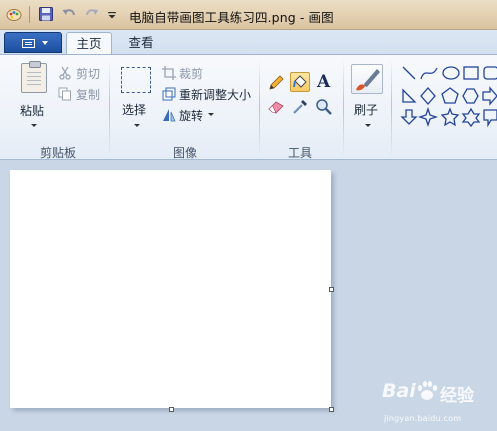 The height and width of the screenshot is (431, 497). What do you see at coordinates (69, 14) in the screenshot?
I see `undo-icon` at bounding box center [69, 14].